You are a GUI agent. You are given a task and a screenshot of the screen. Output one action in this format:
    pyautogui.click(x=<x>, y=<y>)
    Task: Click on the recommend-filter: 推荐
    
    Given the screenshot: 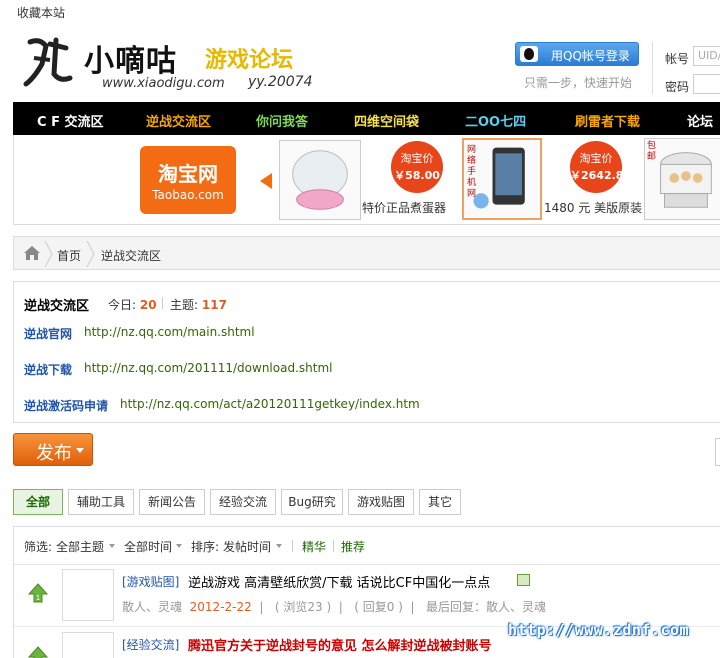 What is the action you would take?
    pyautogui.click(x=353, y=546)
    